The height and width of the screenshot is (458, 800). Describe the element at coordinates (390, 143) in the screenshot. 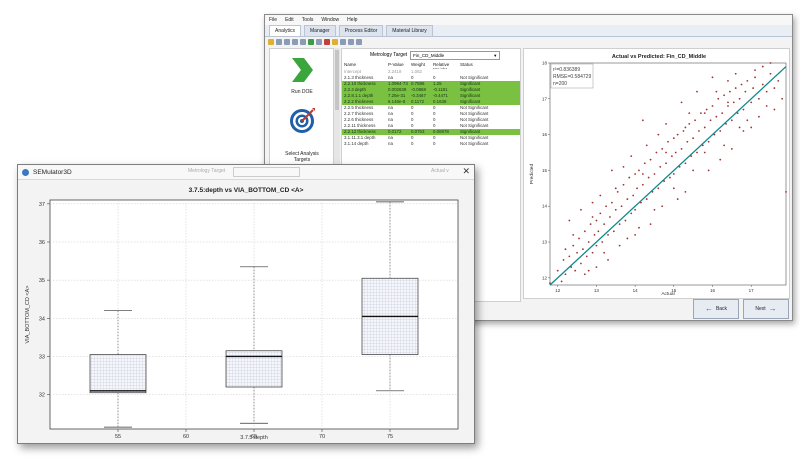

I see `cell-p-value: na` at that location.